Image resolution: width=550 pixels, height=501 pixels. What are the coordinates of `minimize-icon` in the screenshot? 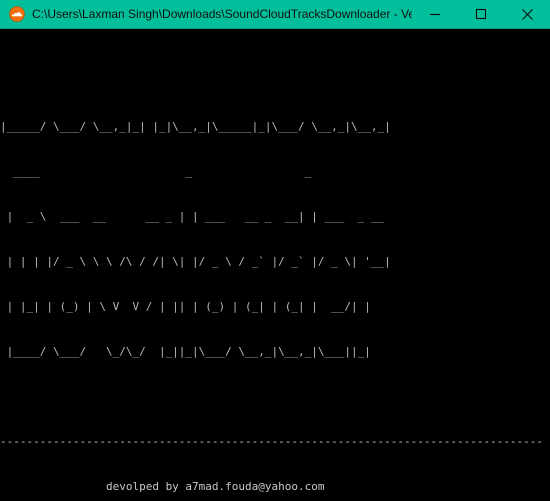 It's located at (435, 14).